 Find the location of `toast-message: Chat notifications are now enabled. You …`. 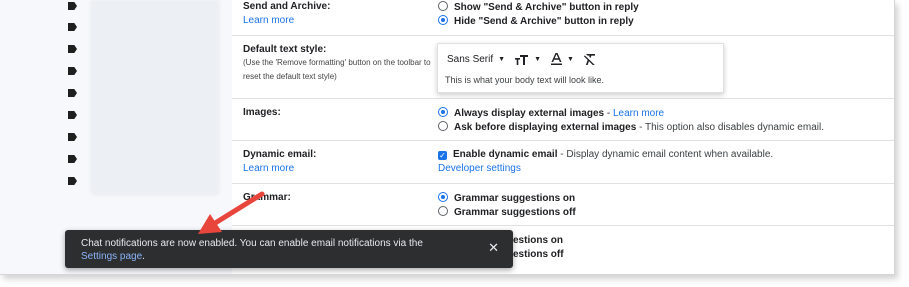

toast-message: Chat notifications are now enabled. You … is located at coordinates (281, 250).